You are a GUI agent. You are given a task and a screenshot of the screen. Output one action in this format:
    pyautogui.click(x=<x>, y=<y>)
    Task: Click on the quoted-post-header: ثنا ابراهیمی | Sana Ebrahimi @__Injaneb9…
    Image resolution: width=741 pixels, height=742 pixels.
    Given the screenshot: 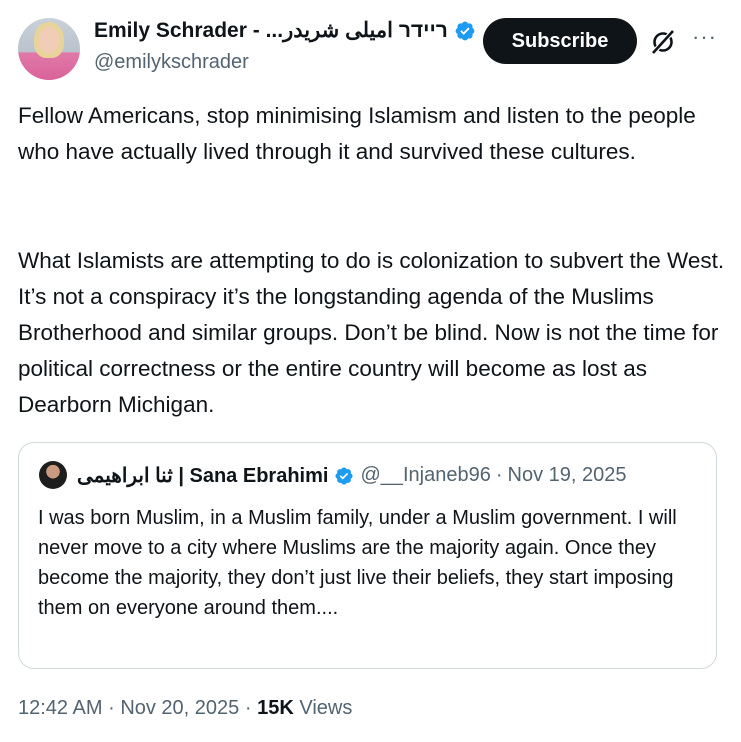 What is the action you would take?
    pyautogui.click(x=352, y=475)
    